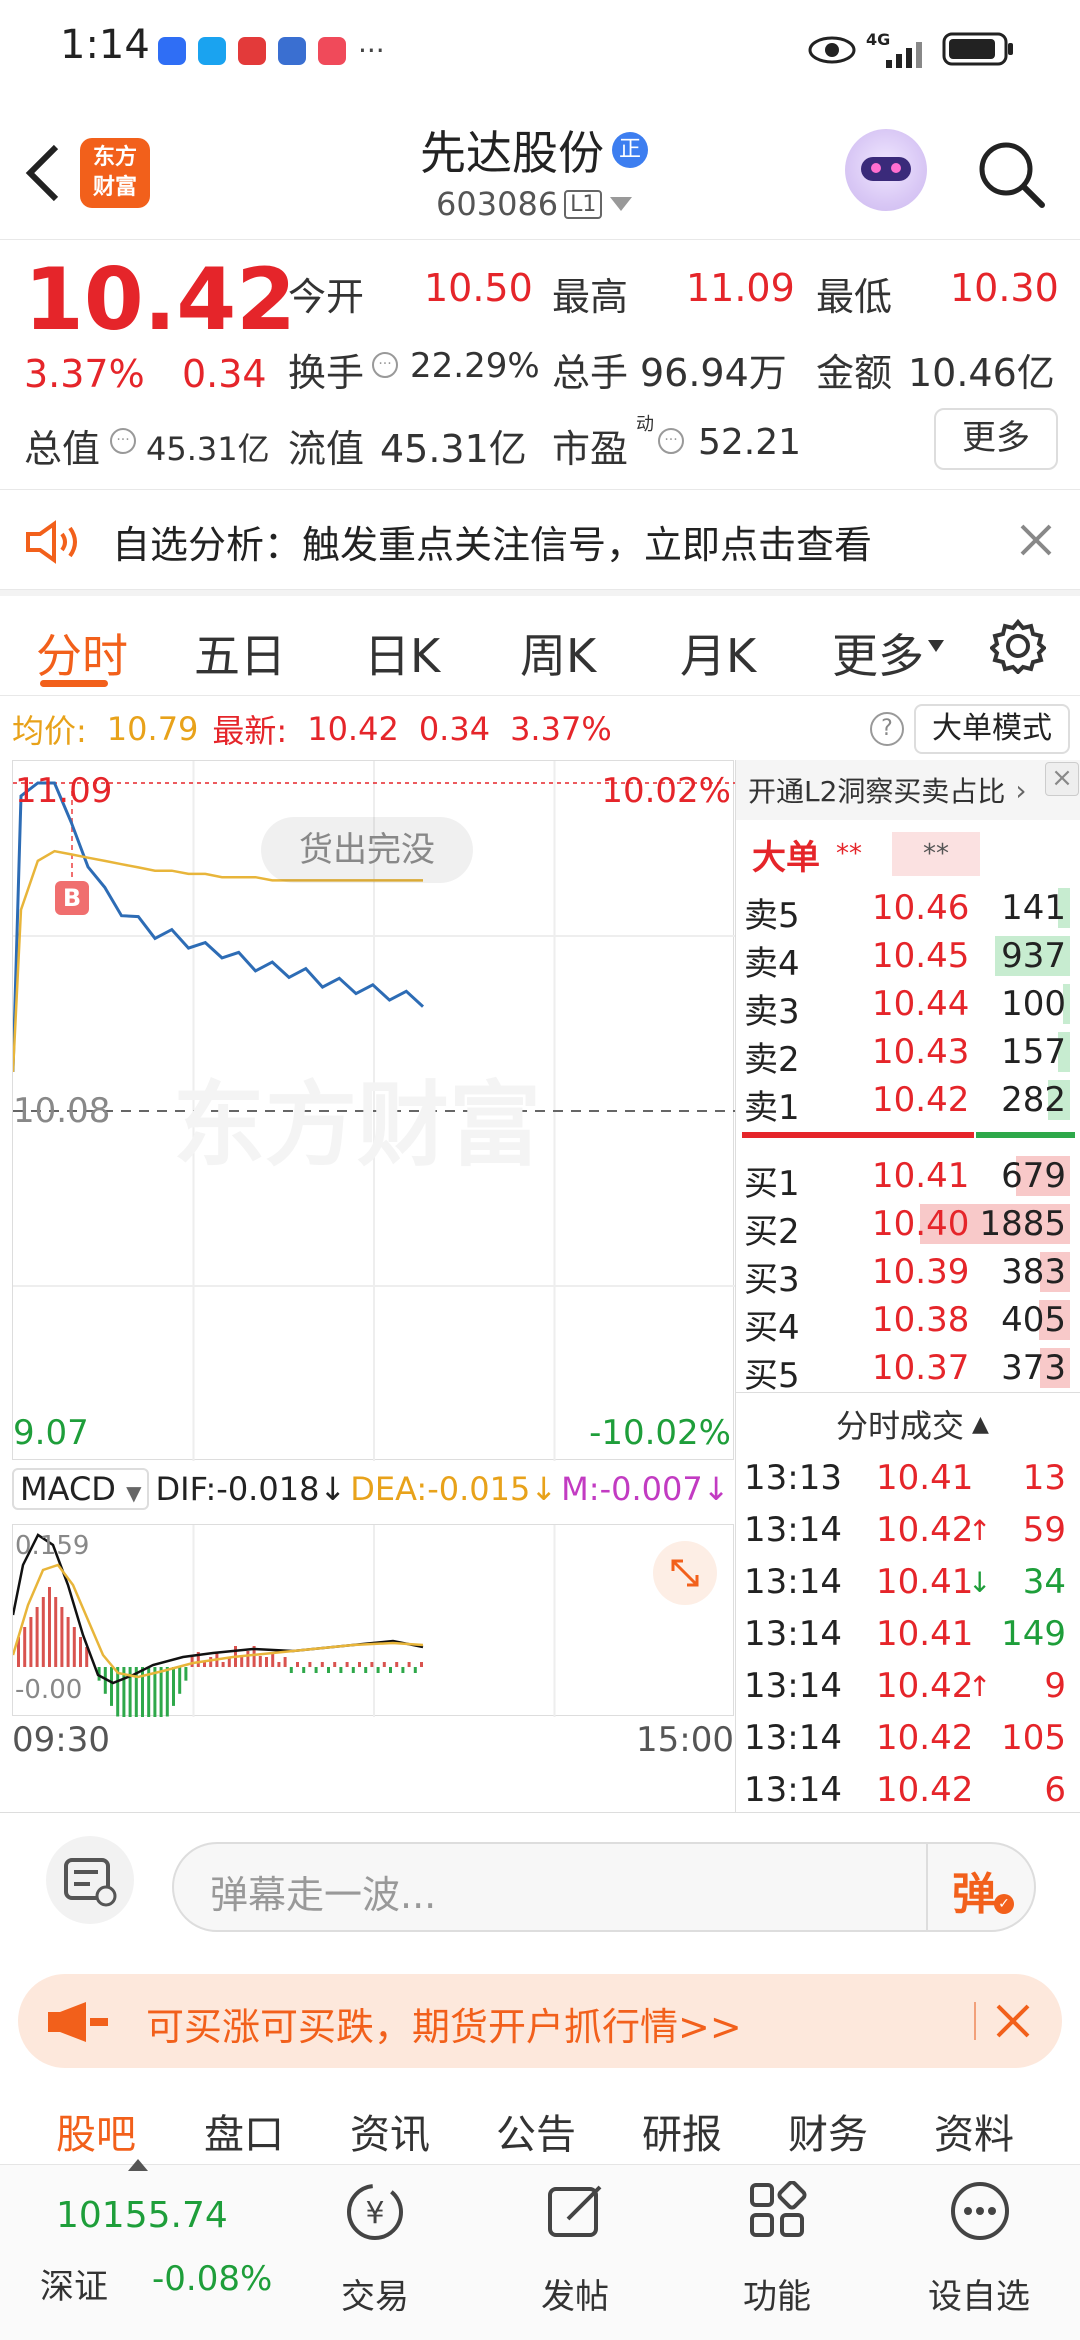 This screenshot has width=1080, height=2340. I want to click on nav-function: 功能, so click(777, 2252).